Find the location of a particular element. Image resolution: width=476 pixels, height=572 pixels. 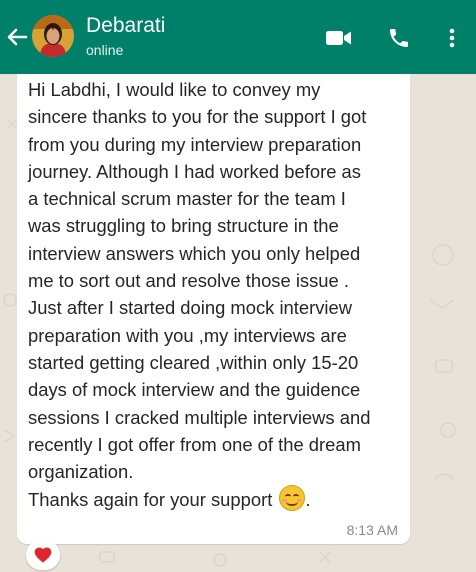

message-line: Thanks again for your support is located at coordinates (150, 500).